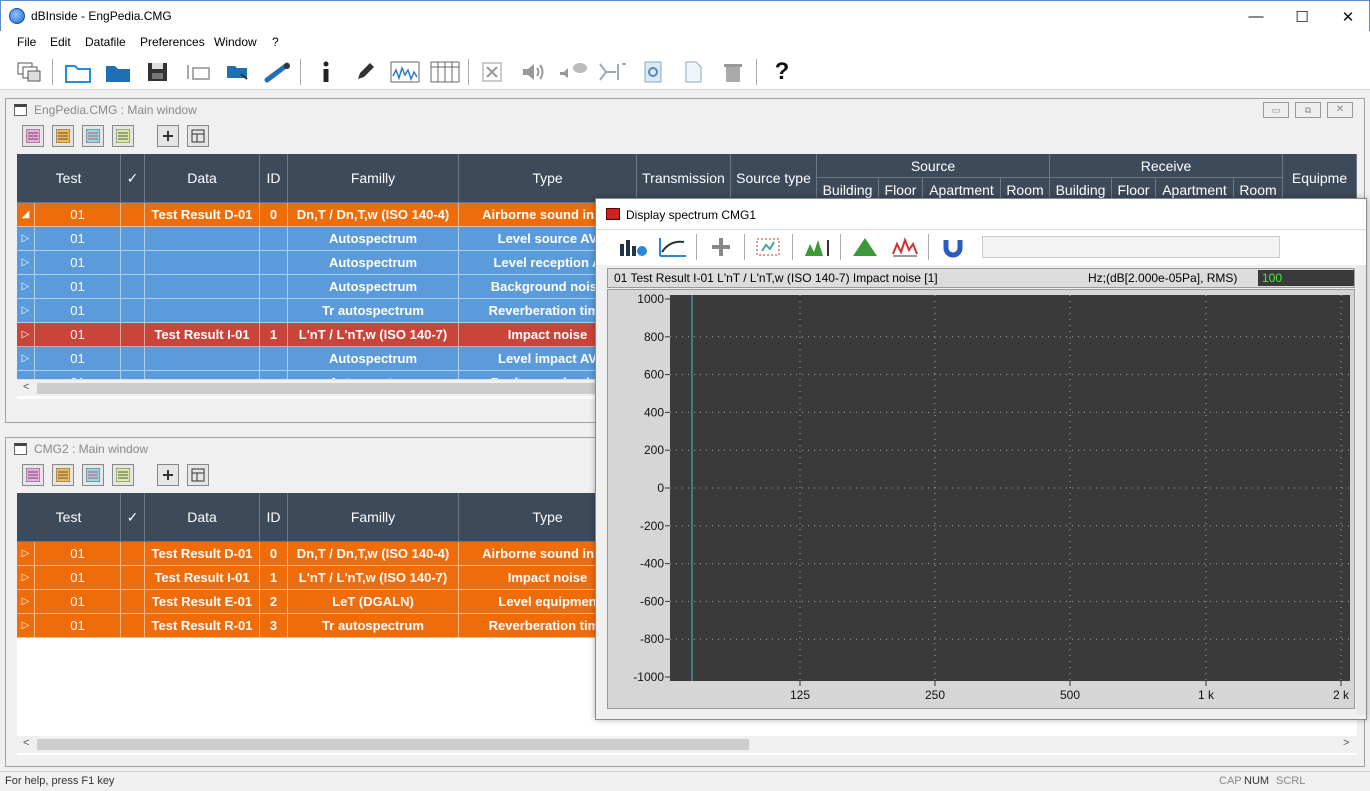  I want to click on sound-icon, so click(533, 72).